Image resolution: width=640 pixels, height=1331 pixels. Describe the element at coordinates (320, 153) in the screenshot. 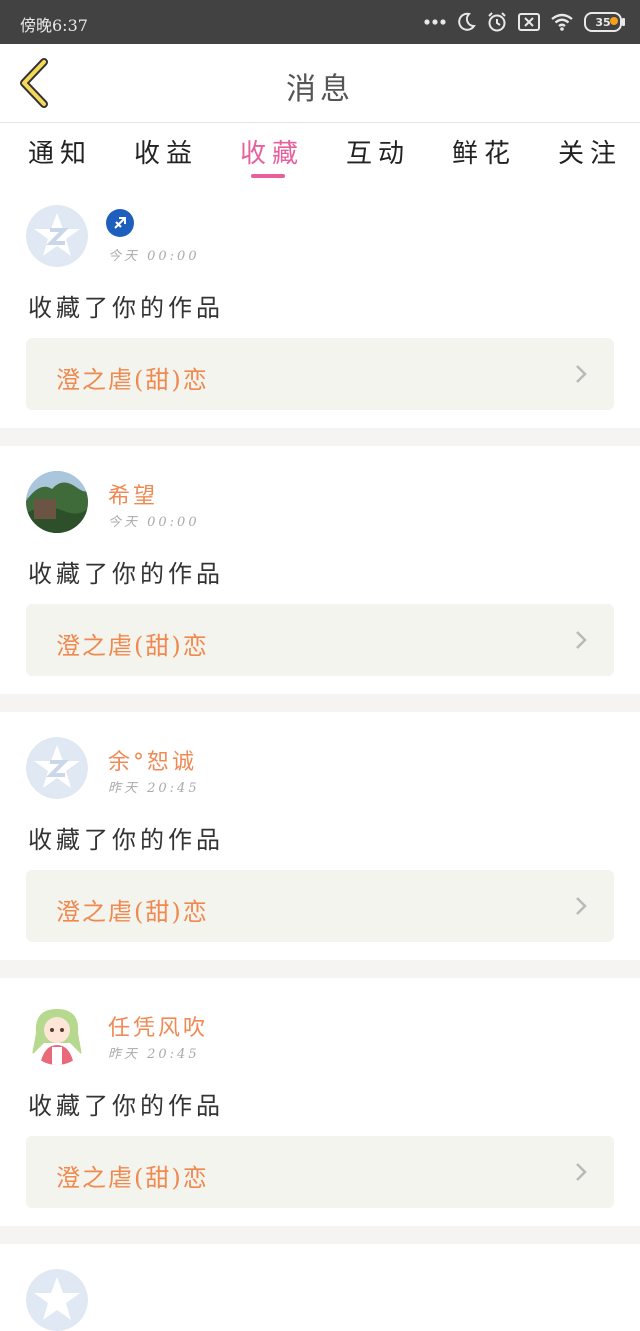

I see `tab-bar: 通知 收益 收藏 互动 鲜花 关注` at that location.